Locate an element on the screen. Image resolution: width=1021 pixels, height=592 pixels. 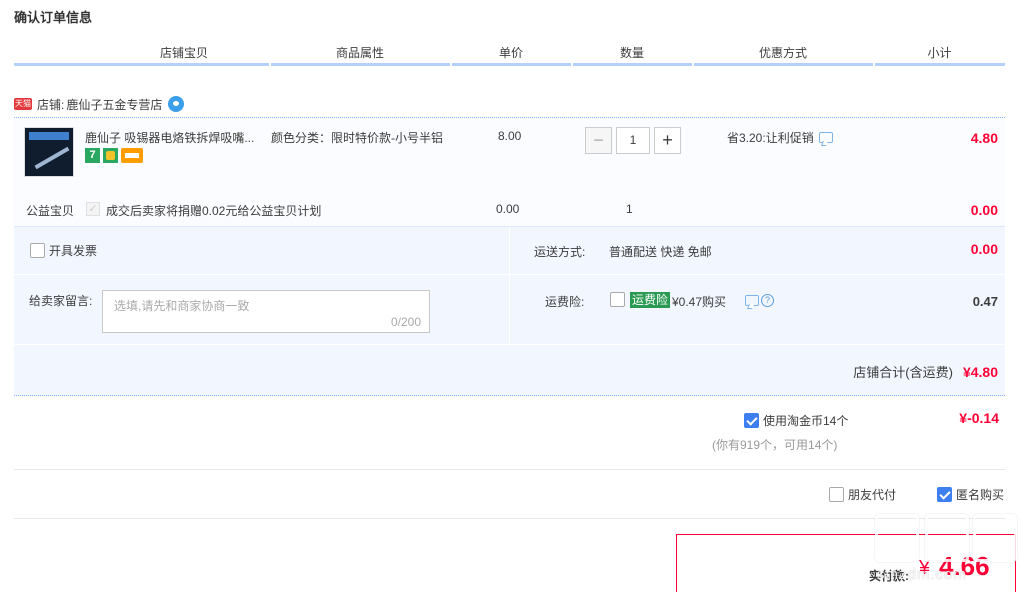
quantity-stepper: − 1 + is located at coordinates (633, 140).